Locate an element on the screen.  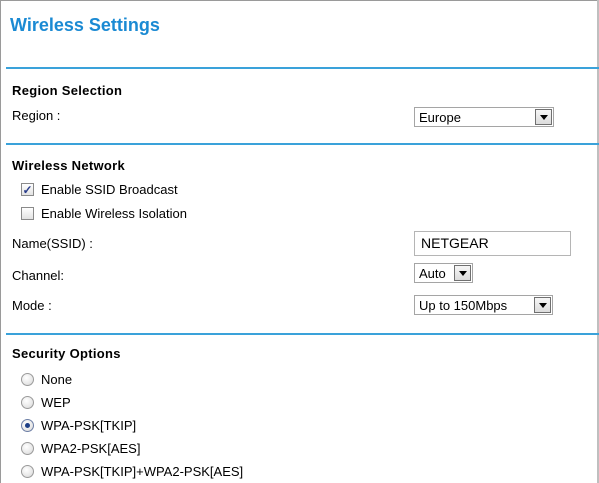
ssid-broadcast-label: Enable SSID Broadcast is located at coordinates (109, 189).